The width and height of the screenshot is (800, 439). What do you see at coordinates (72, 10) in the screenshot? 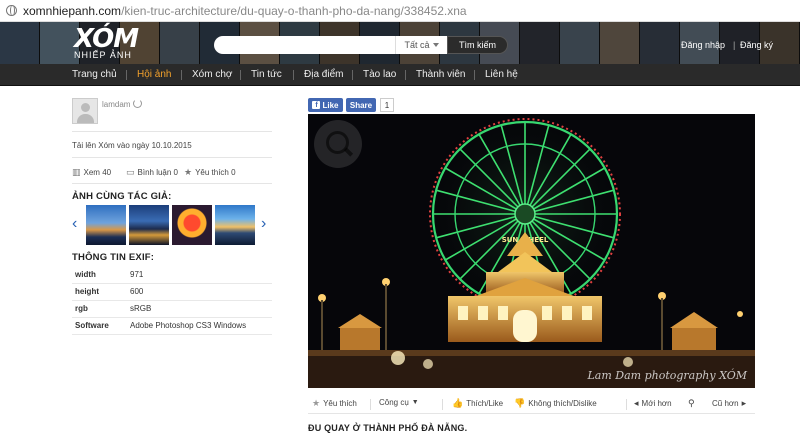
I see `url-host: xomnhiepanh.com` at bounding box center [72, 10].